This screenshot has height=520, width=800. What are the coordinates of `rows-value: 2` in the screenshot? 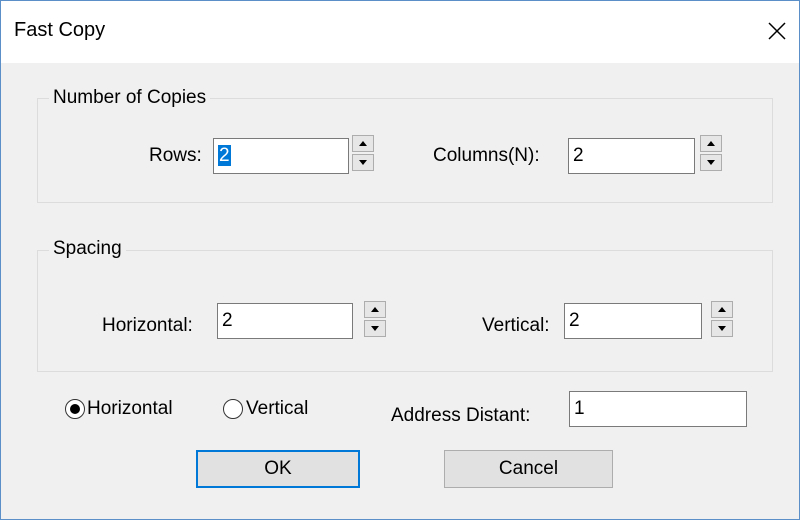 It's located at (224, 155).